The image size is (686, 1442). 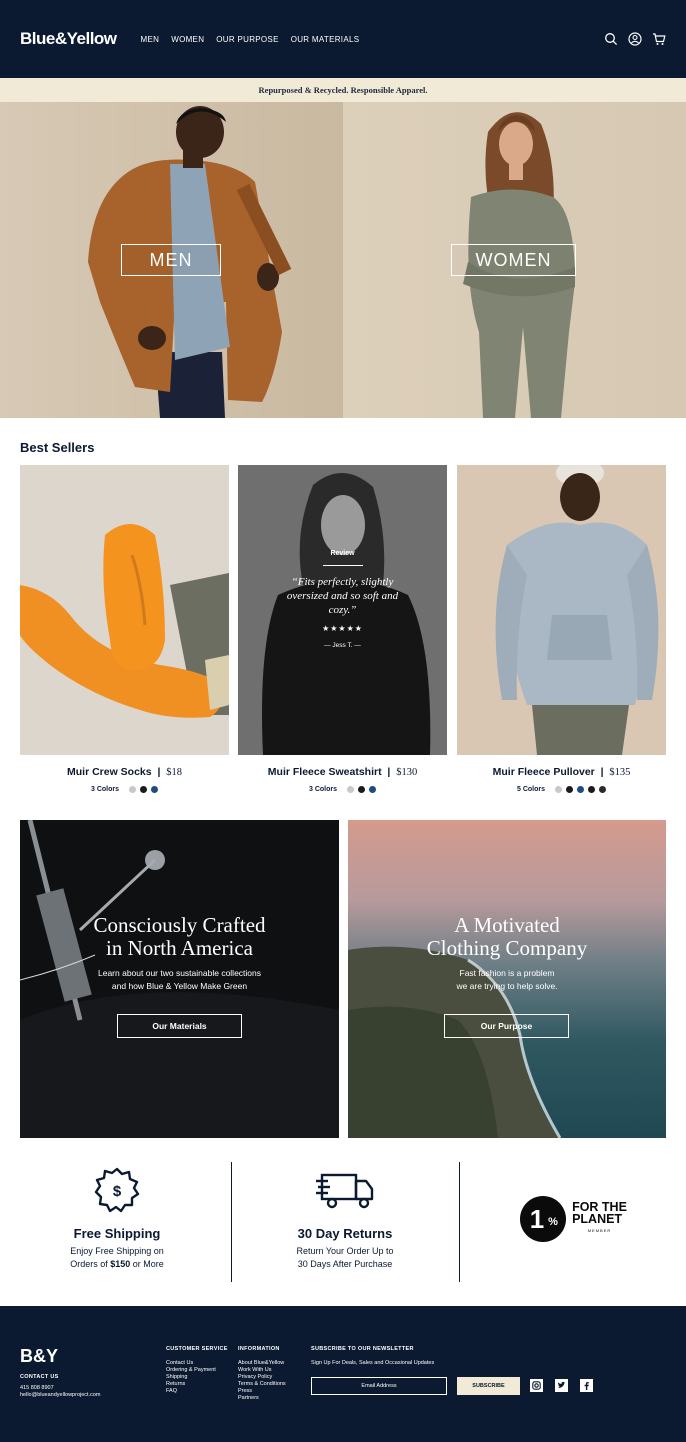 I want to click on footer-link: Shipping, so click(x=197, y=1377).